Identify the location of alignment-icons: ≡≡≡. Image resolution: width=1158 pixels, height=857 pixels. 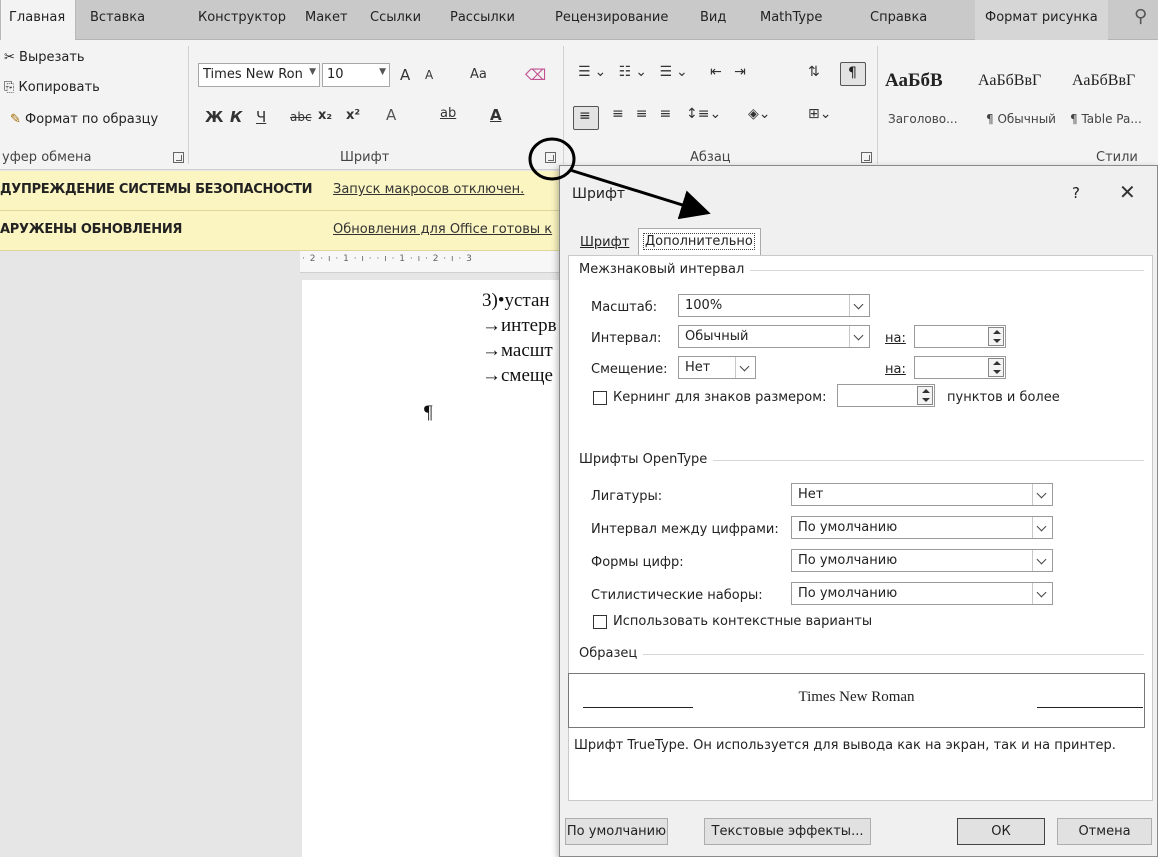
(647, 114).